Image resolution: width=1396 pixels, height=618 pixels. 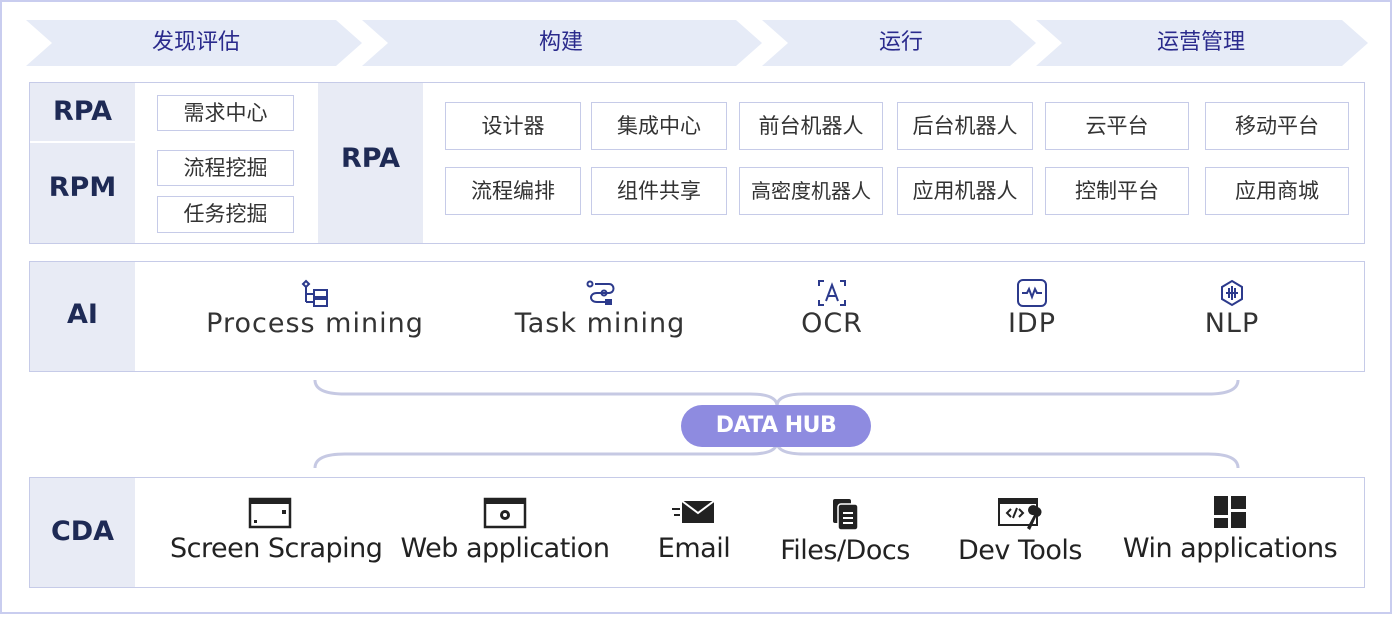 I want to click on ai-item-label: Process mining, so click(x=315, y=323).